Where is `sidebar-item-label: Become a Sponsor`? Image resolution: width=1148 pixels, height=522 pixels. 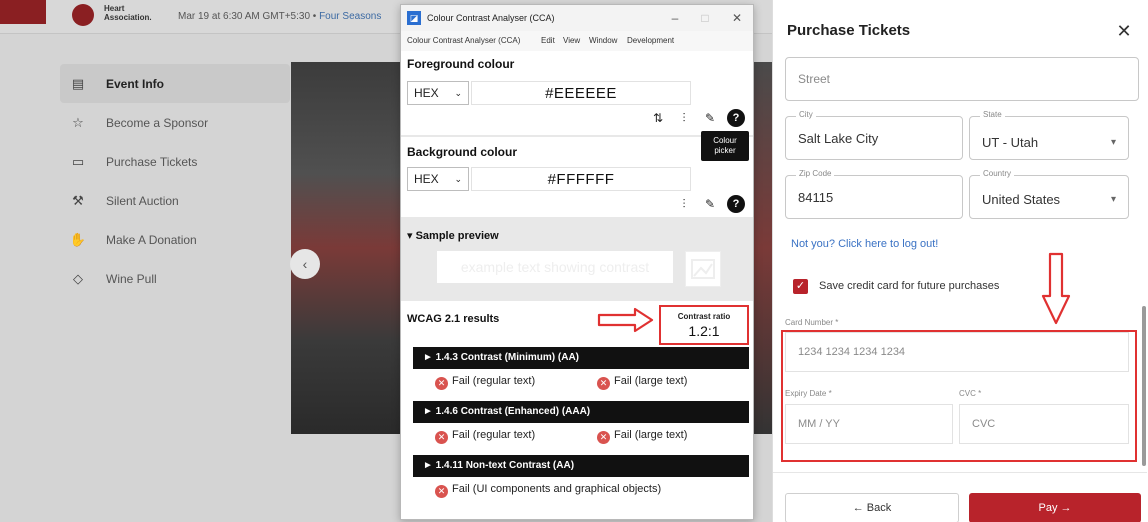 sidebar-item-label: Become a Sponsor is located at coordinates (157, 122).